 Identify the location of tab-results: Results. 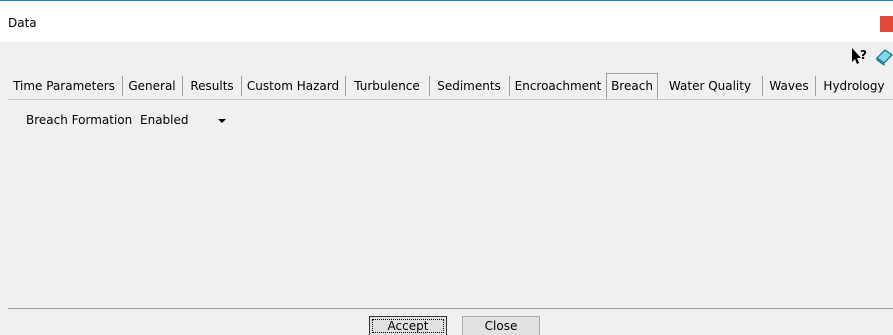
(212, 86).